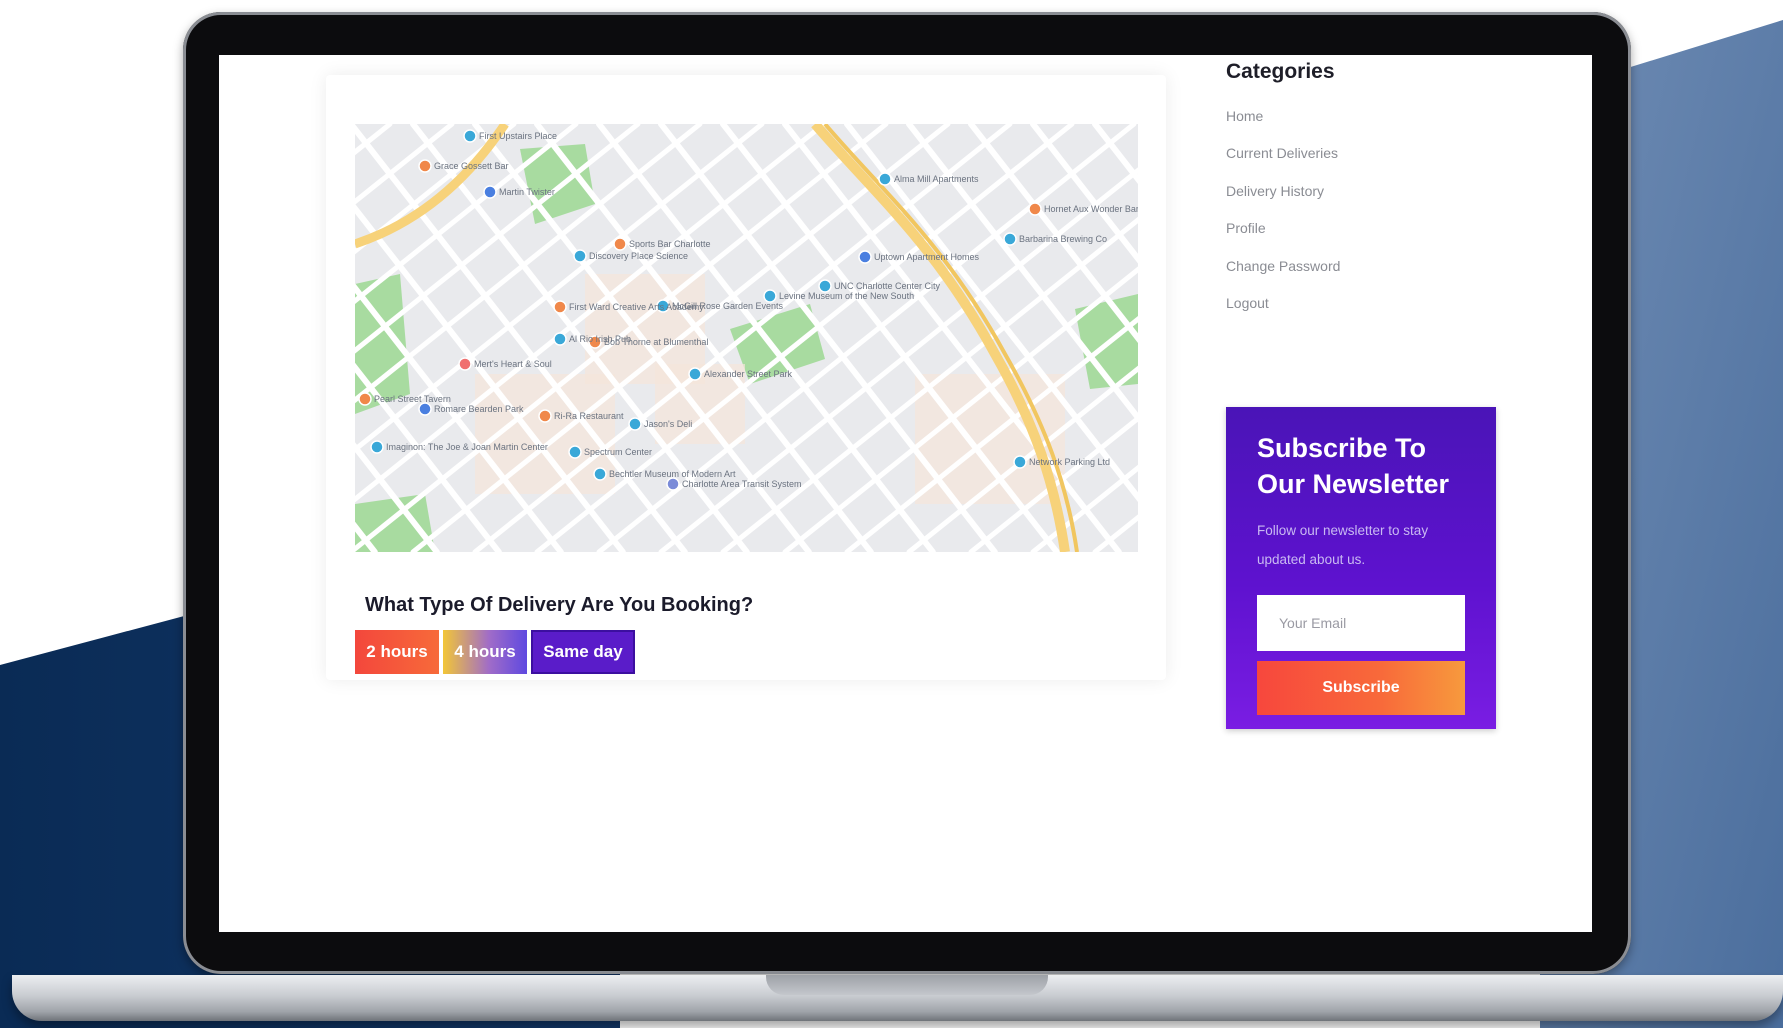 This screenshot has height=1028, width=1783. I want to click on map-place-label: Romare Bearden Park, so click(479, 409).